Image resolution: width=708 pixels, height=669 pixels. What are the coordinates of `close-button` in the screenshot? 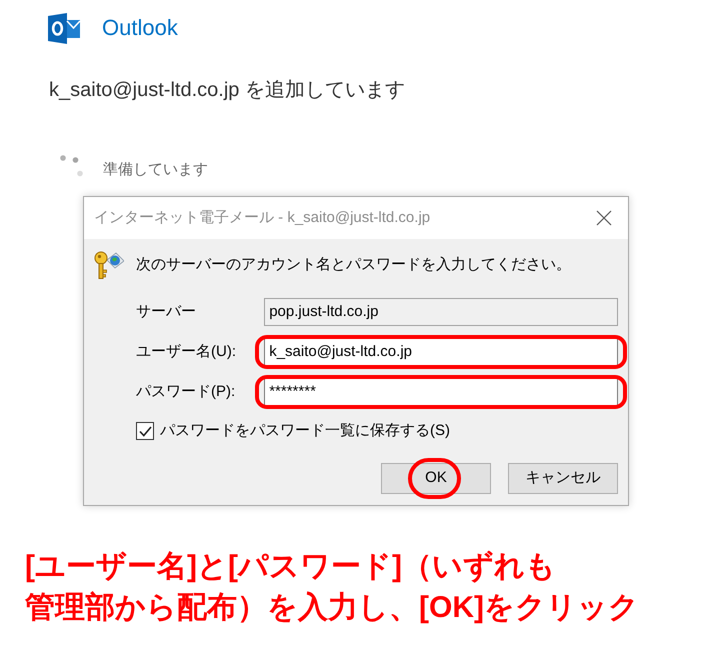 It's located at (604, 218).